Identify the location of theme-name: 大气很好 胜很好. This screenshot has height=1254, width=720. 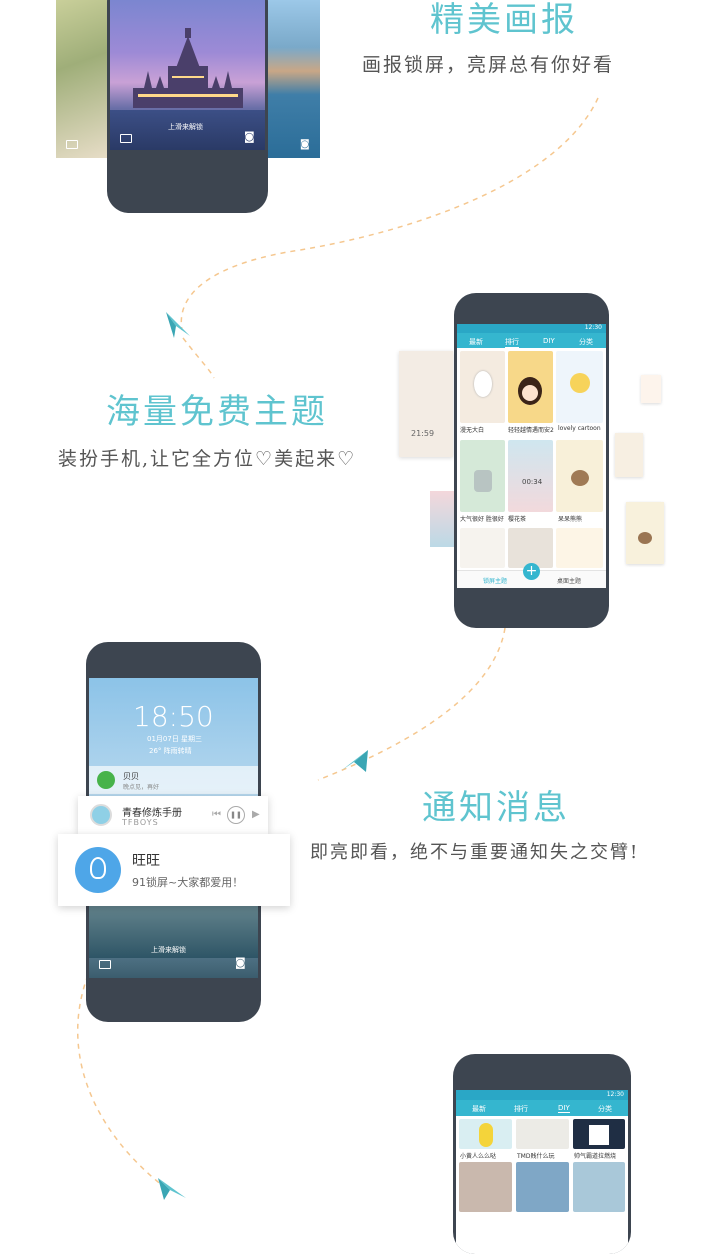
(482, 519).